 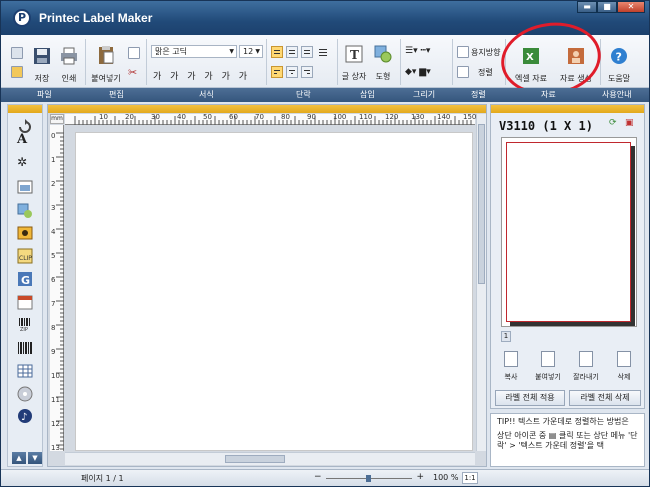 What do you see at coordinates (25, 324) in the screenshot?
I see `barcode-zip-icon: ZIP` at bounding box center [25, 324].